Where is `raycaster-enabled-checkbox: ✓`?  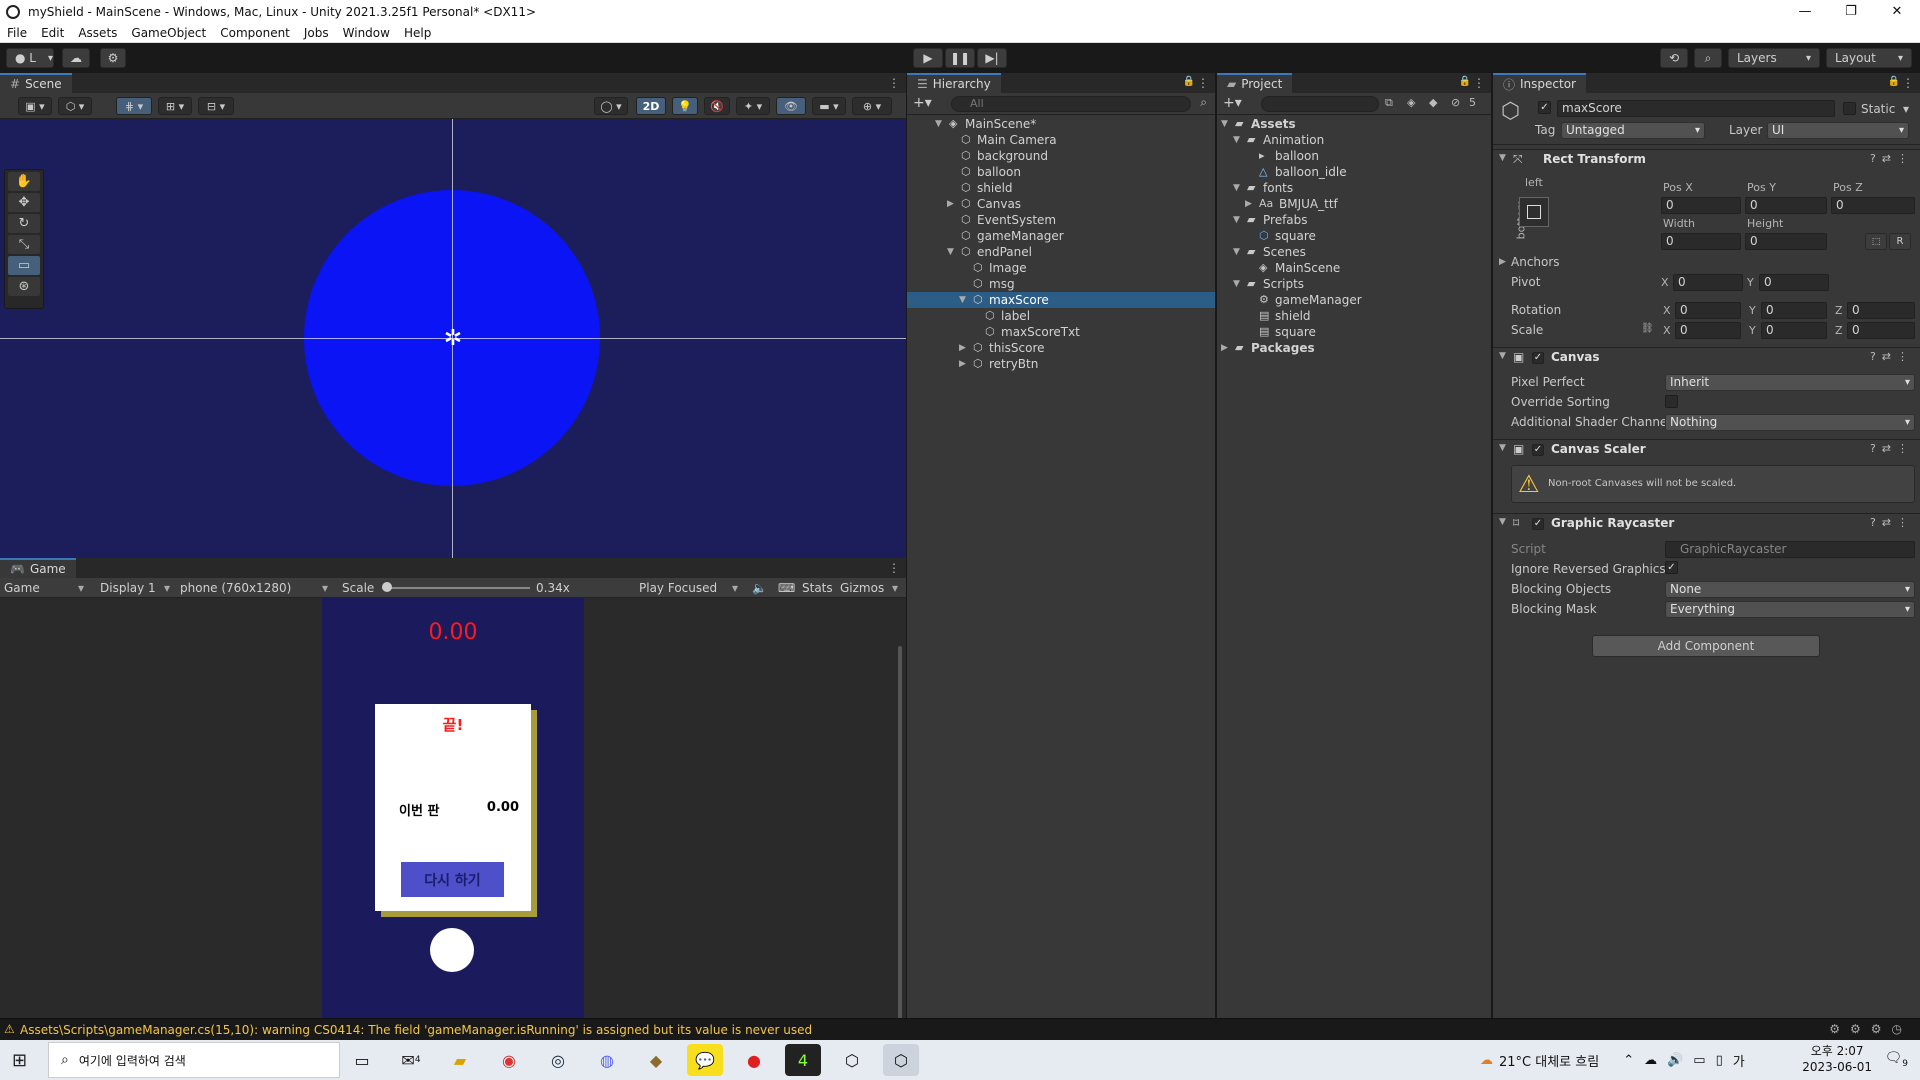
raycaster-enabled-checkbox: ✓ is located at coordinates (1538, 524).